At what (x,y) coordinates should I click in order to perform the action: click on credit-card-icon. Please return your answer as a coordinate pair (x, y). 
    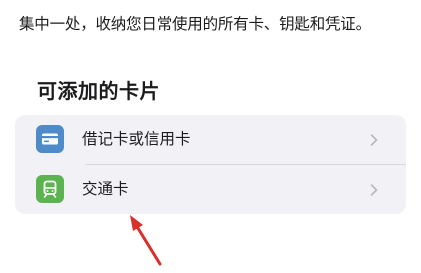
    Looking at the image, I should click on (50, 139).